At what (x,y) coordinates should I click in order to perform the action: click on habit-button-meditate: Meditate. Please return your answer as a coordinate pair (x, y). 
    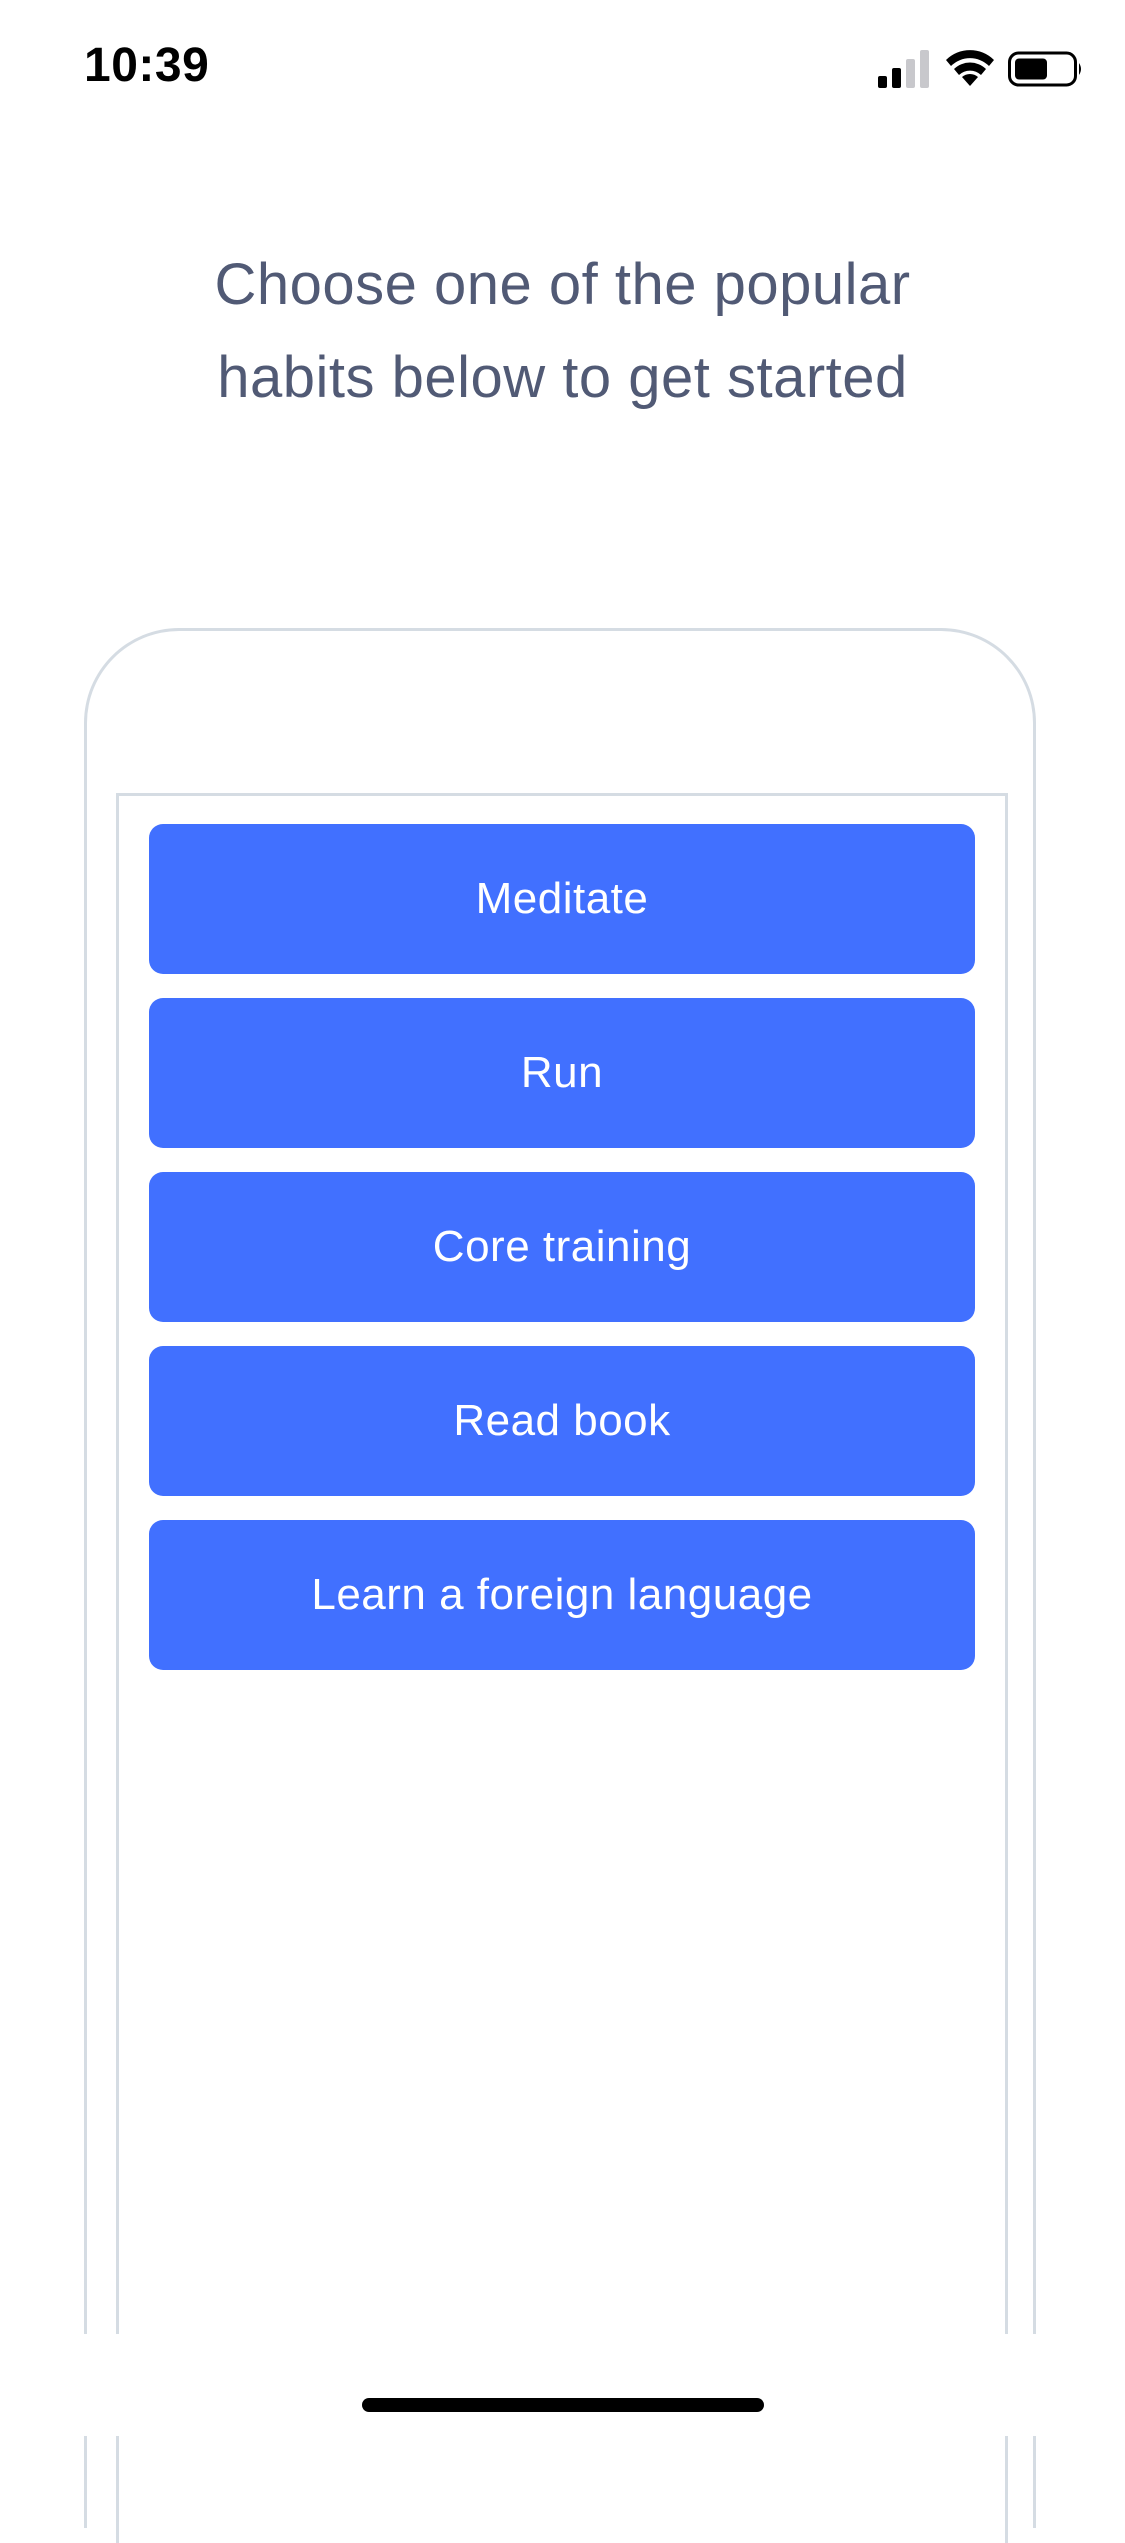
    Looking at the image, I should click on (562, 899).